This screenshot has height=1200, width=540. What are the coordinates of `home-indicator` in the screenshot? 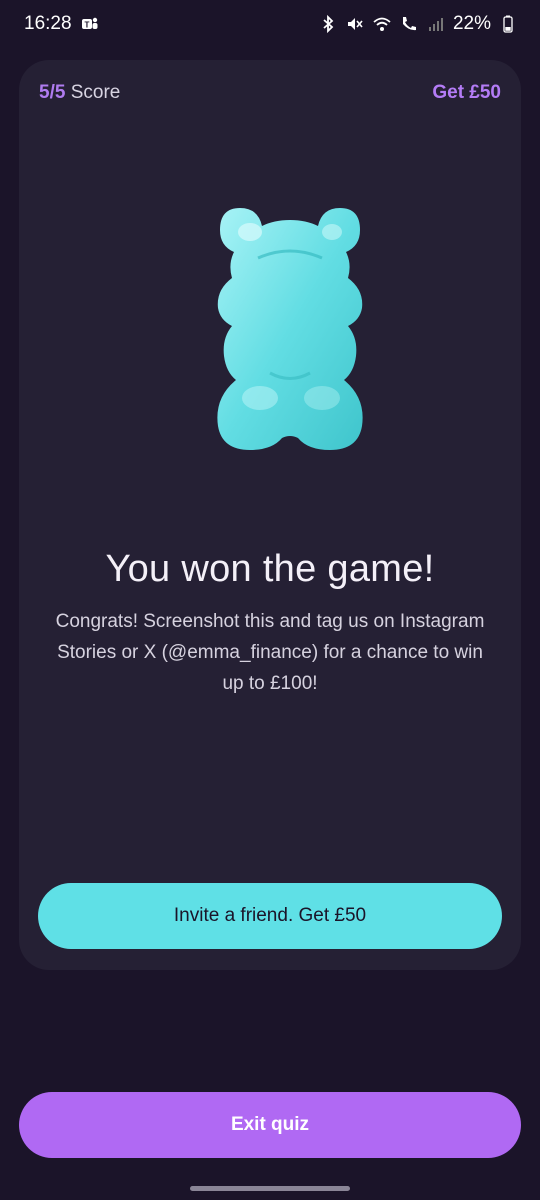 It's located at (270, 1188).